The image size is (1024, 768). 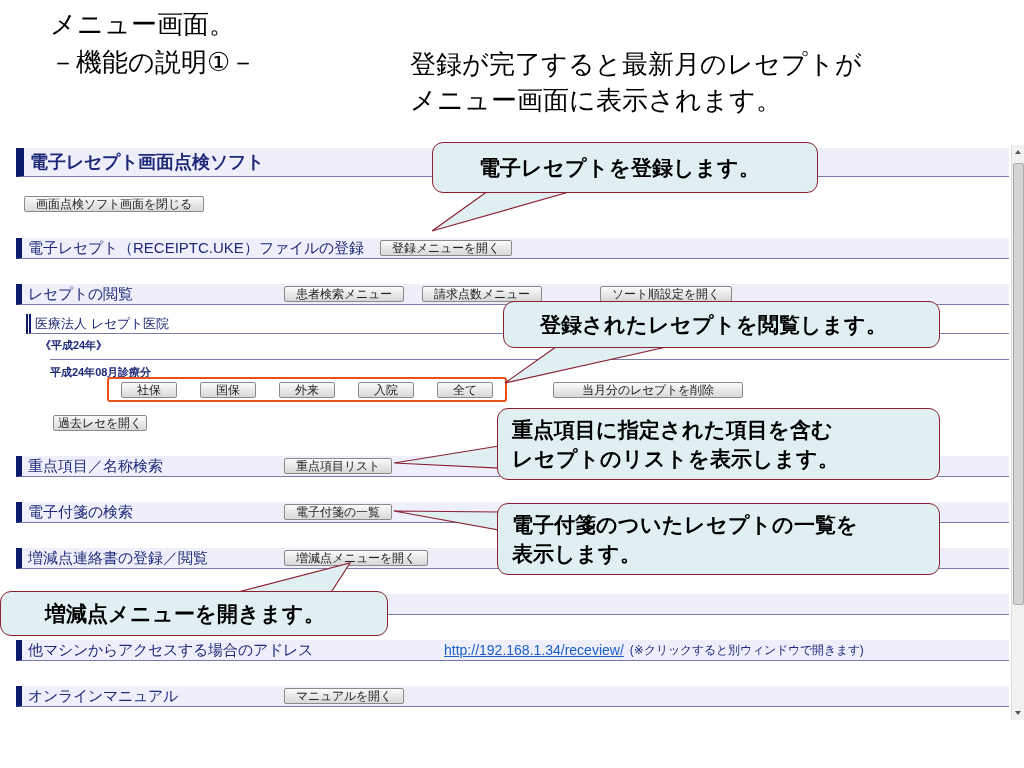 What do you see at coordinates (114, 204) in the screenshot?
I see `close-button: 画面点検ソフト画面を閉じる` at bounding box center [114, 204].